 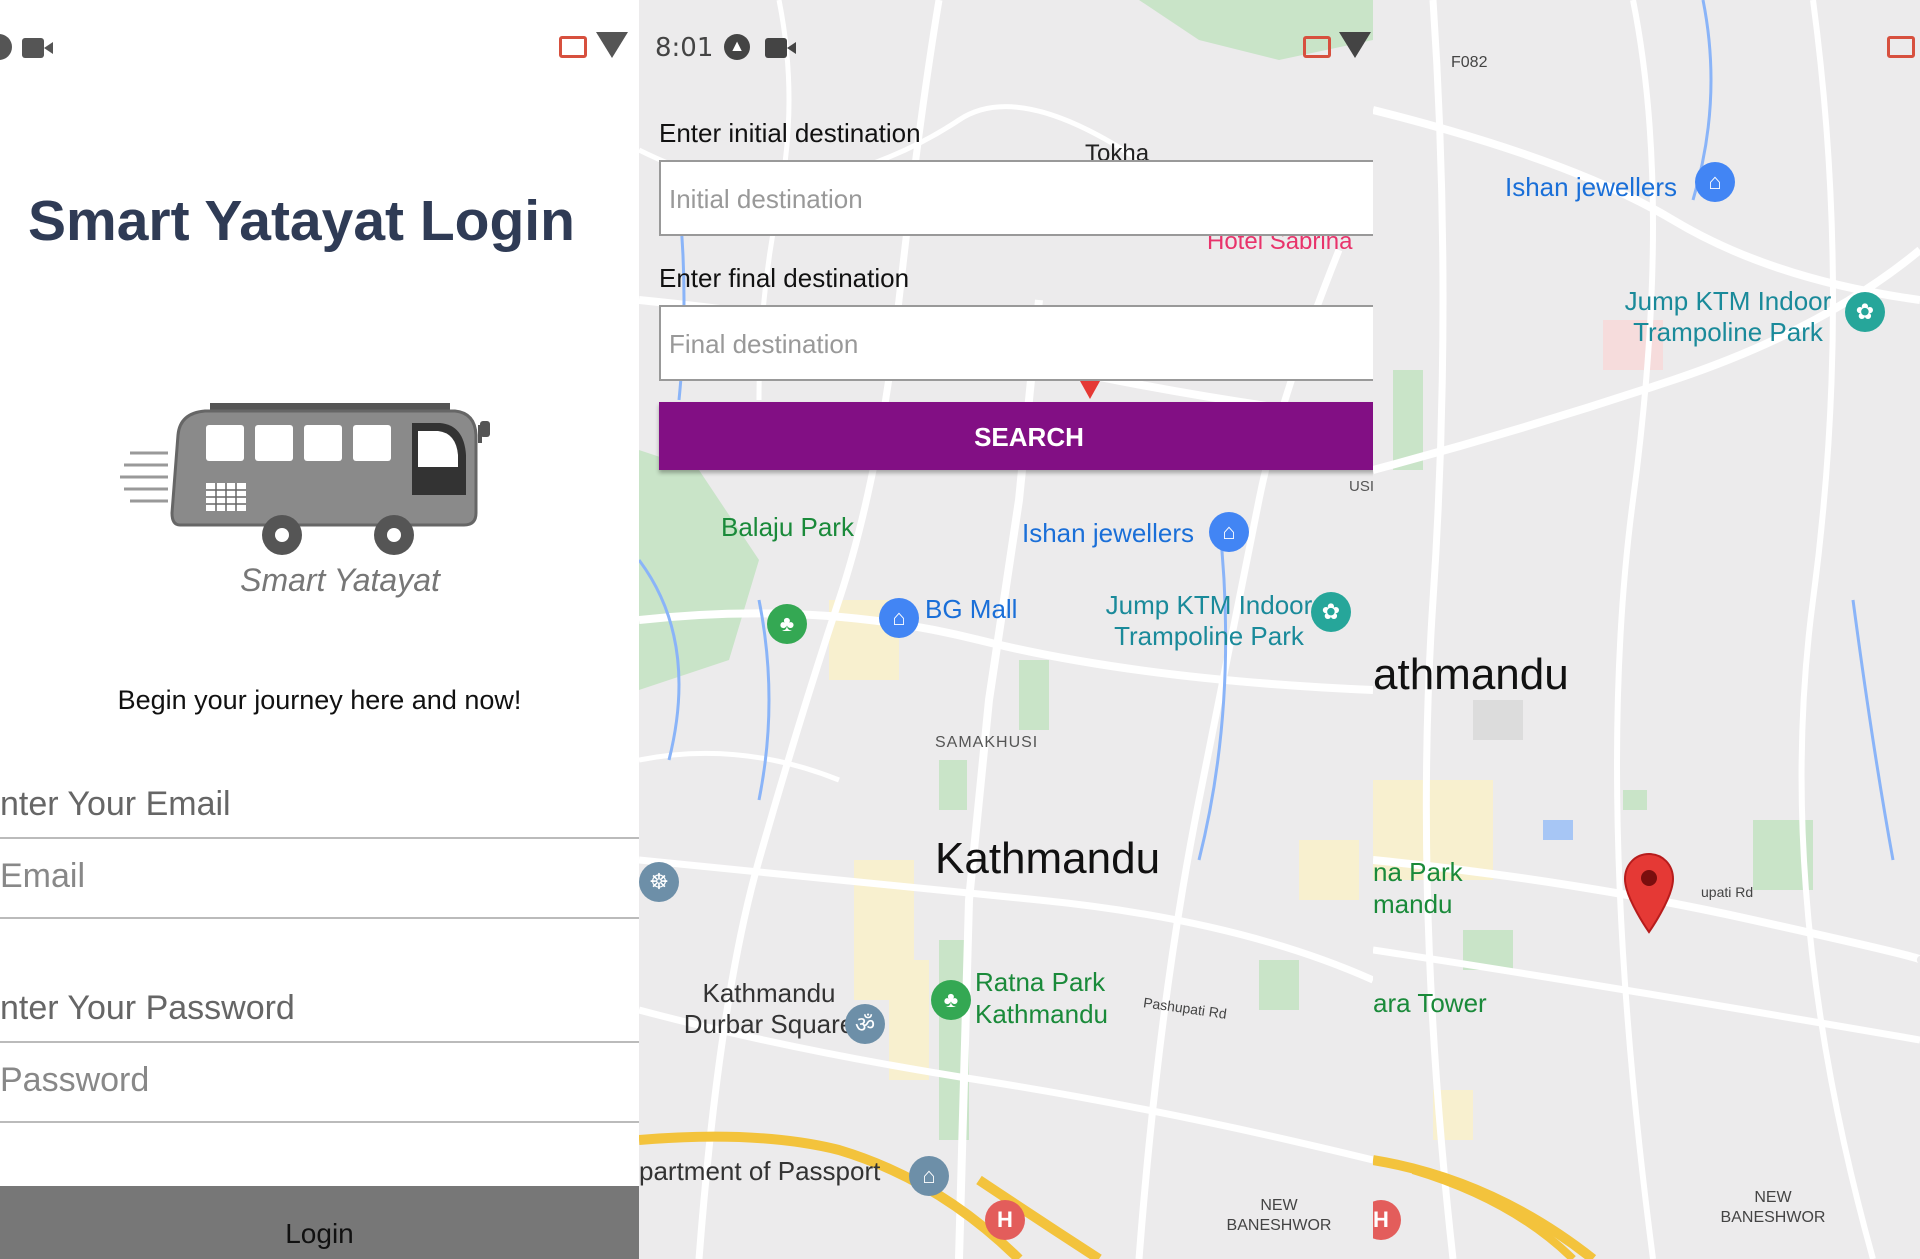 What do you see at coordinates (6, 47) in the screenshot?
I see `status-app-icon` at bounding box center [6, 47].